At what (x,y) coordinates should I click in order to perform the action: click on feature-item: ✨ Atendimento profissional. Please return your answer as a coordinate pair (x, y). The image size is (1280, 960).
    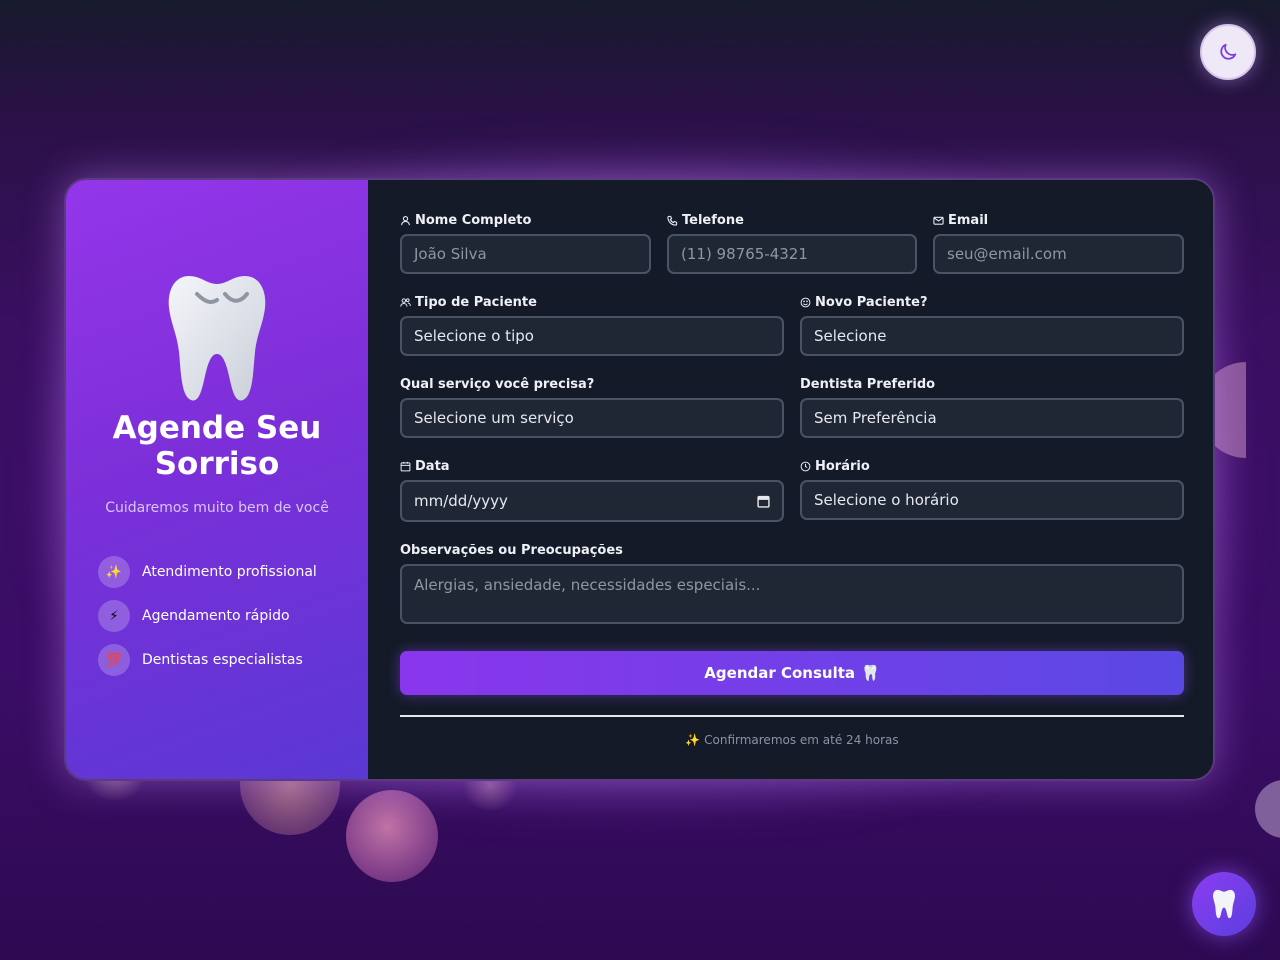
    Looking at the image, I should click on (207, 572).